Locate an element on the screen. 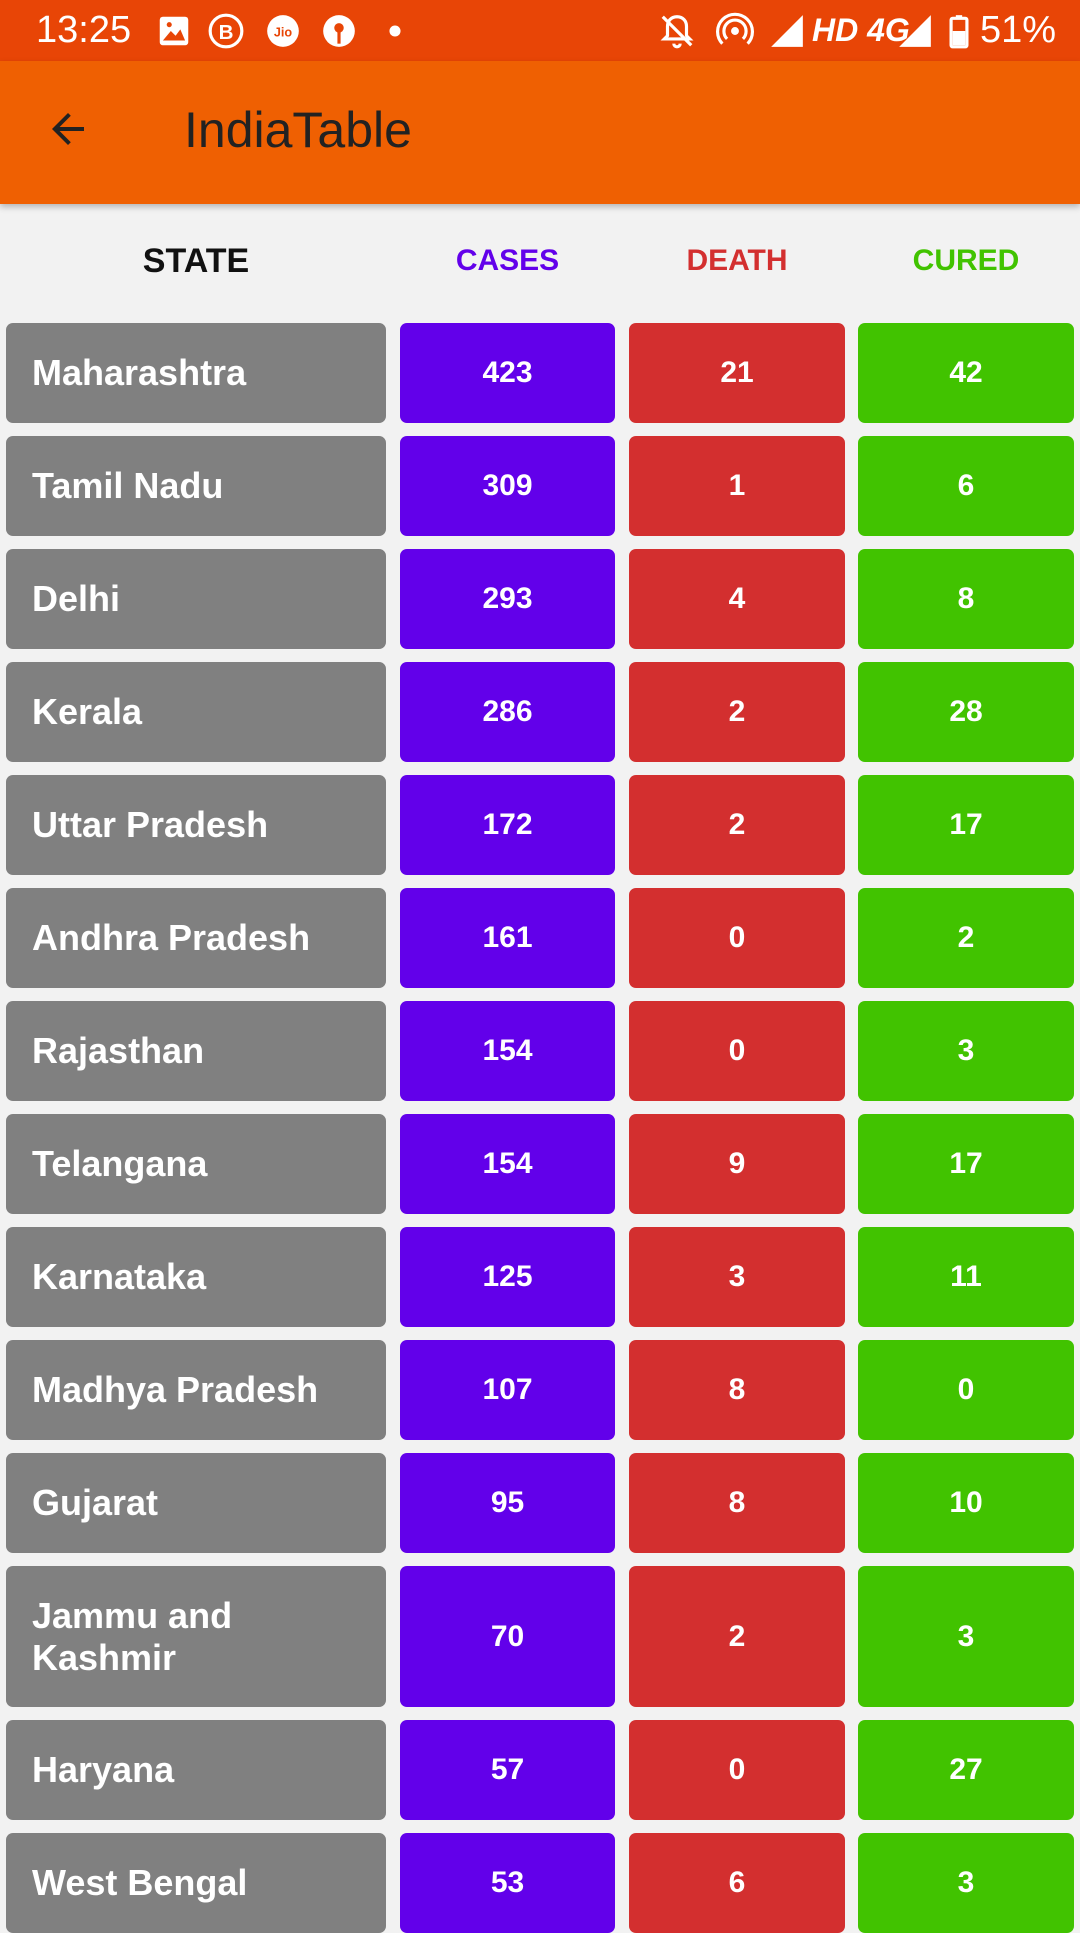 Image resolution: width=1080 pixels, height=1933 pixels. table-row: Haryana 57 0 27 is located at coordinates (540, 1770).